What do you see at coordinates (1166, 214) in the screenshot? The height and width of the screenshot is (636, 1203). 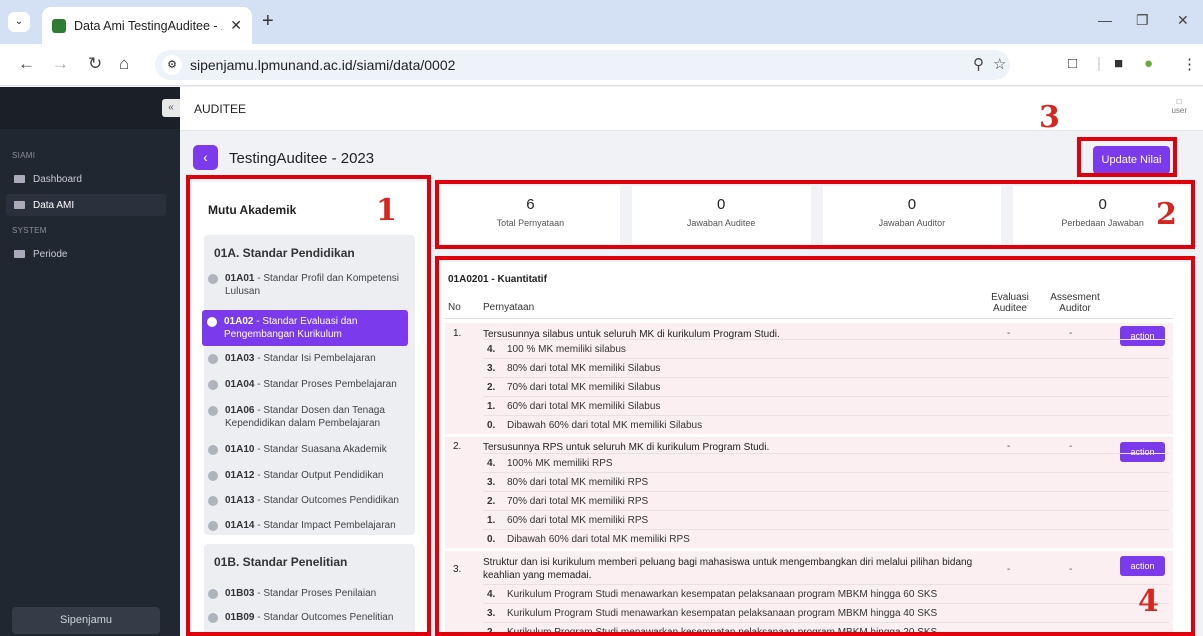 I see `annotation-number: 2` at bounding box center [1166, 214].